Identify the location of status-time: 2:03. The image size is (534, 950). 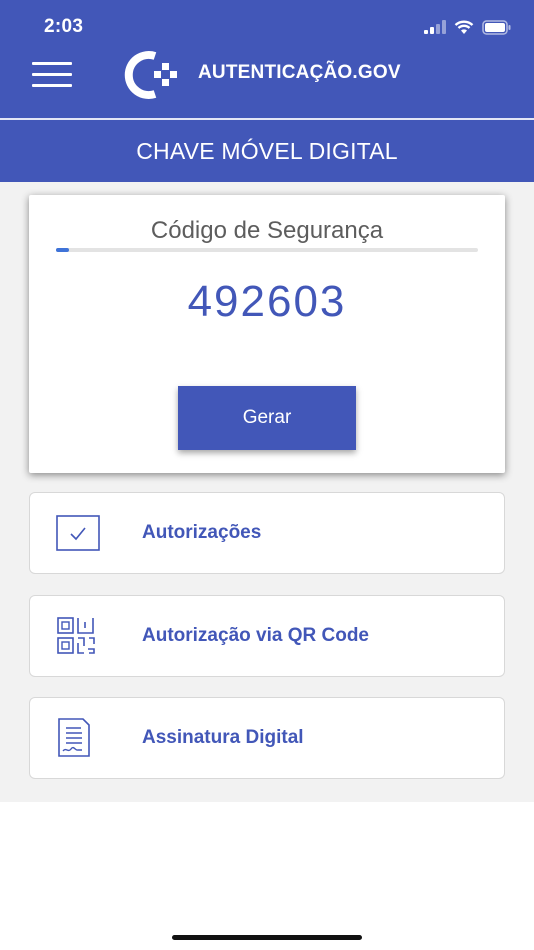
(64, 26).